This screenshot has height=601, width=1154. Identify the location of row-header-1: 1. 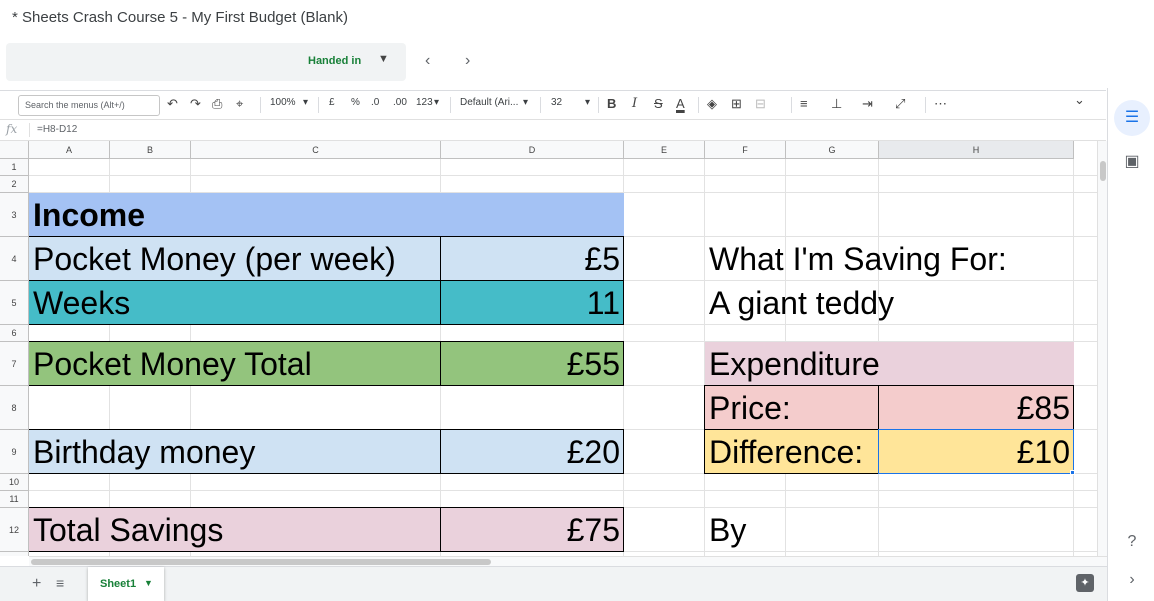
(14, 167).